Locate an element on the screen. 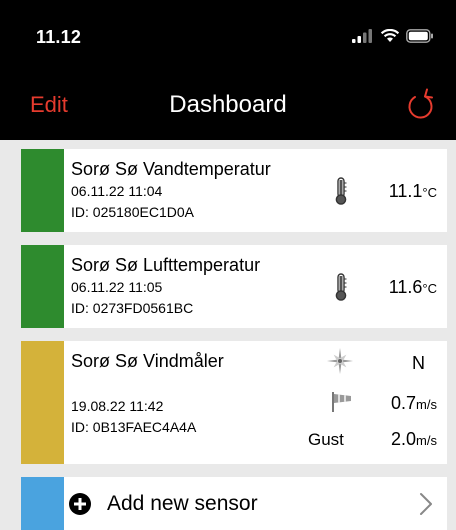  gust-speed: 2.0m/s is located at coordinates (414, 439).